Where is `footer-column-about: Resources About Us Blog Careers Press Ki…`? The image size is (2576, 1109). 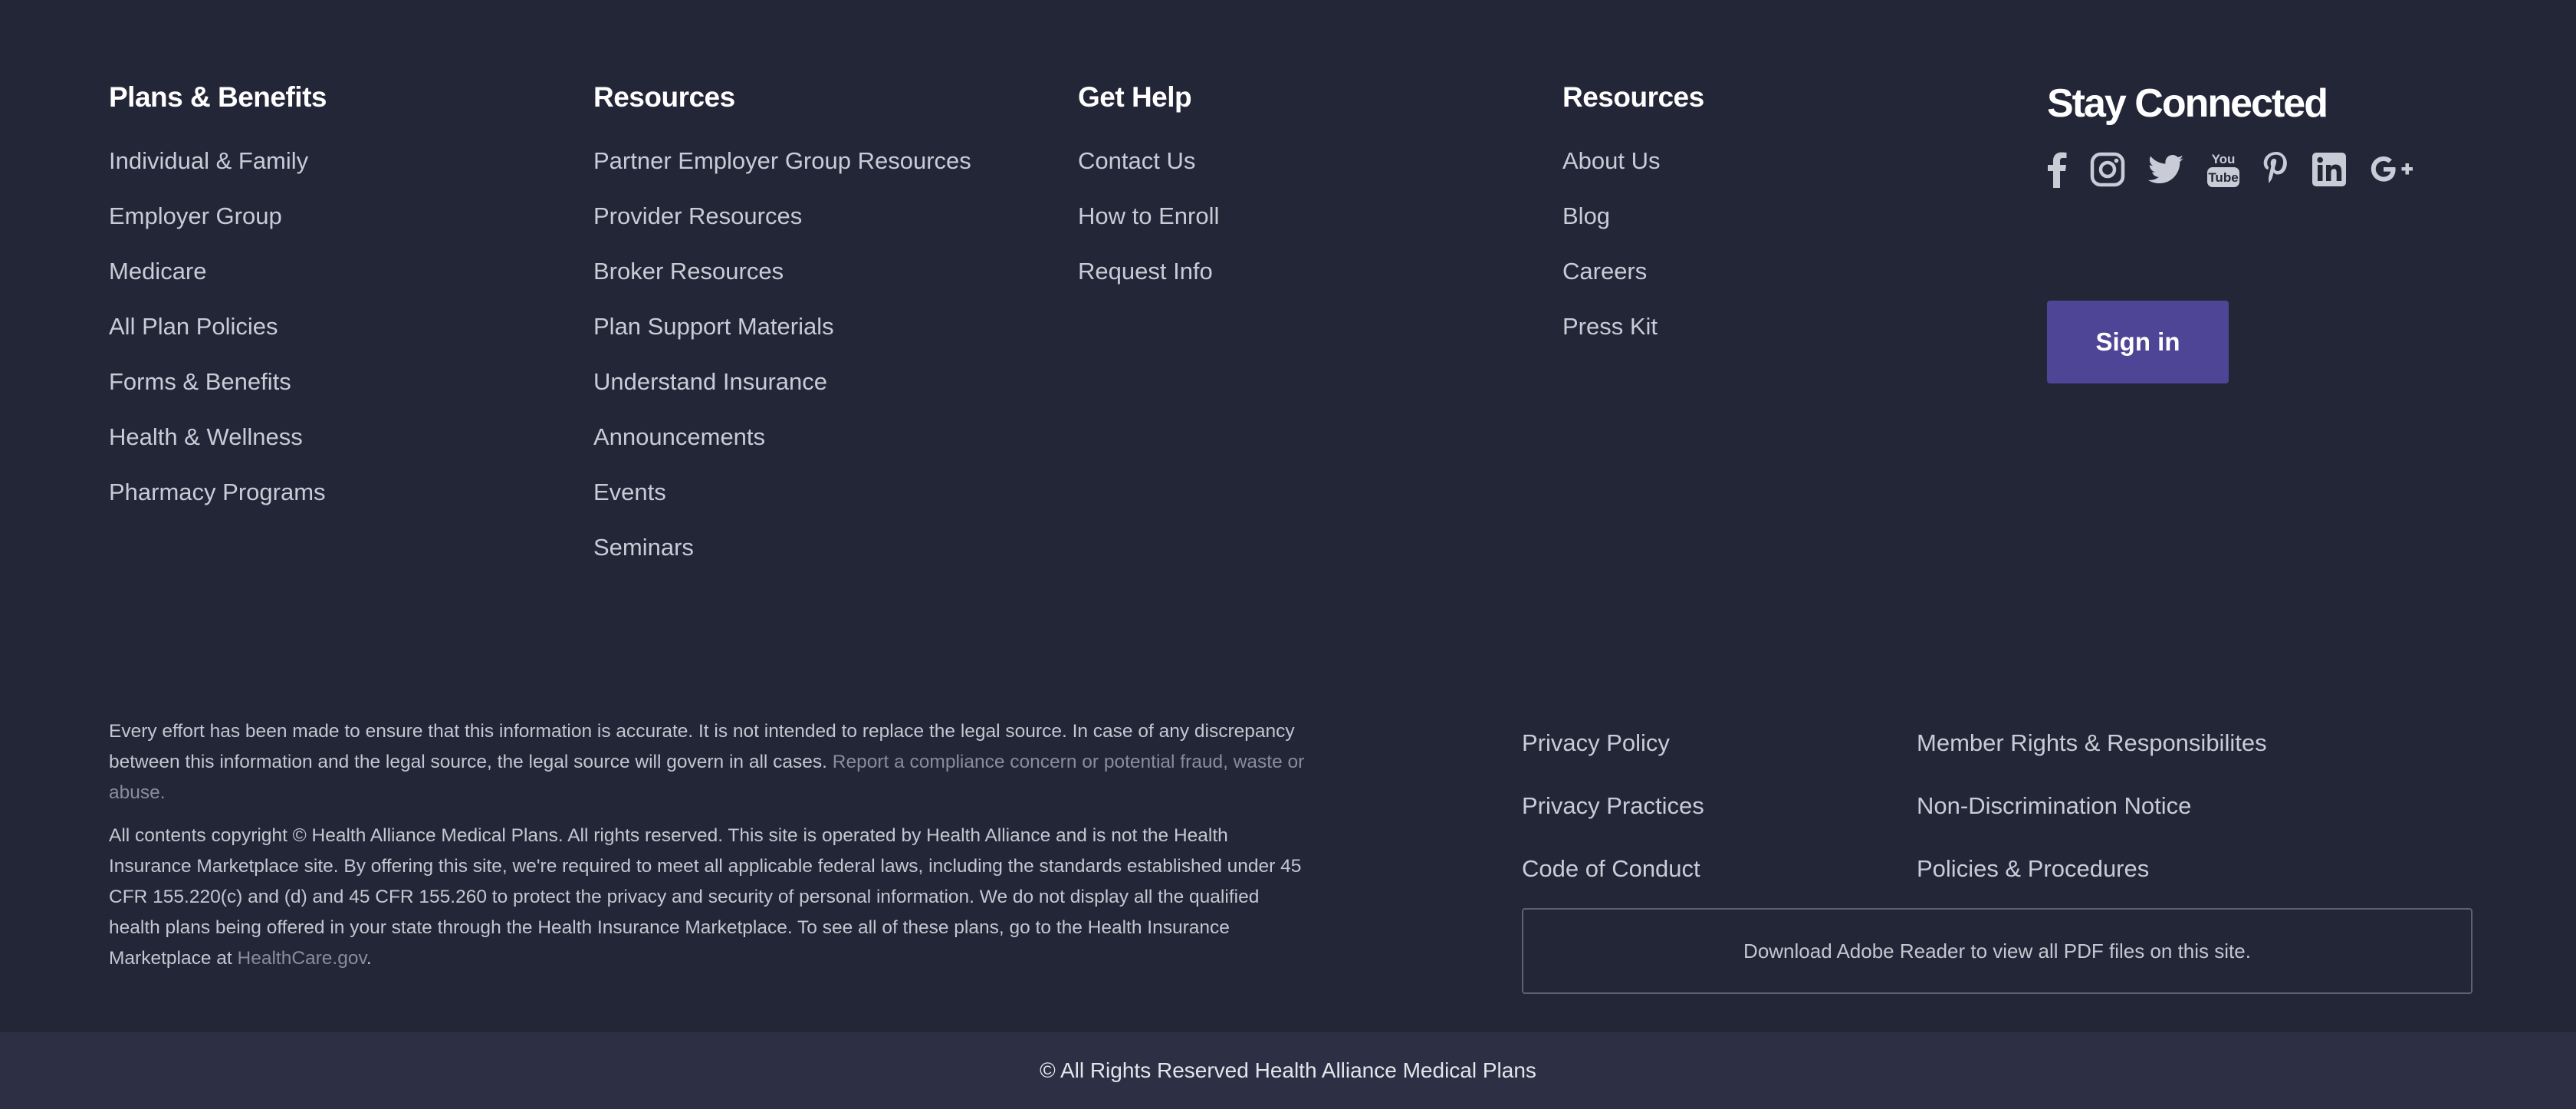 footer-column-about: Resources About Us Blog Careers Press Ki… is located at coordinates (1633, 216).